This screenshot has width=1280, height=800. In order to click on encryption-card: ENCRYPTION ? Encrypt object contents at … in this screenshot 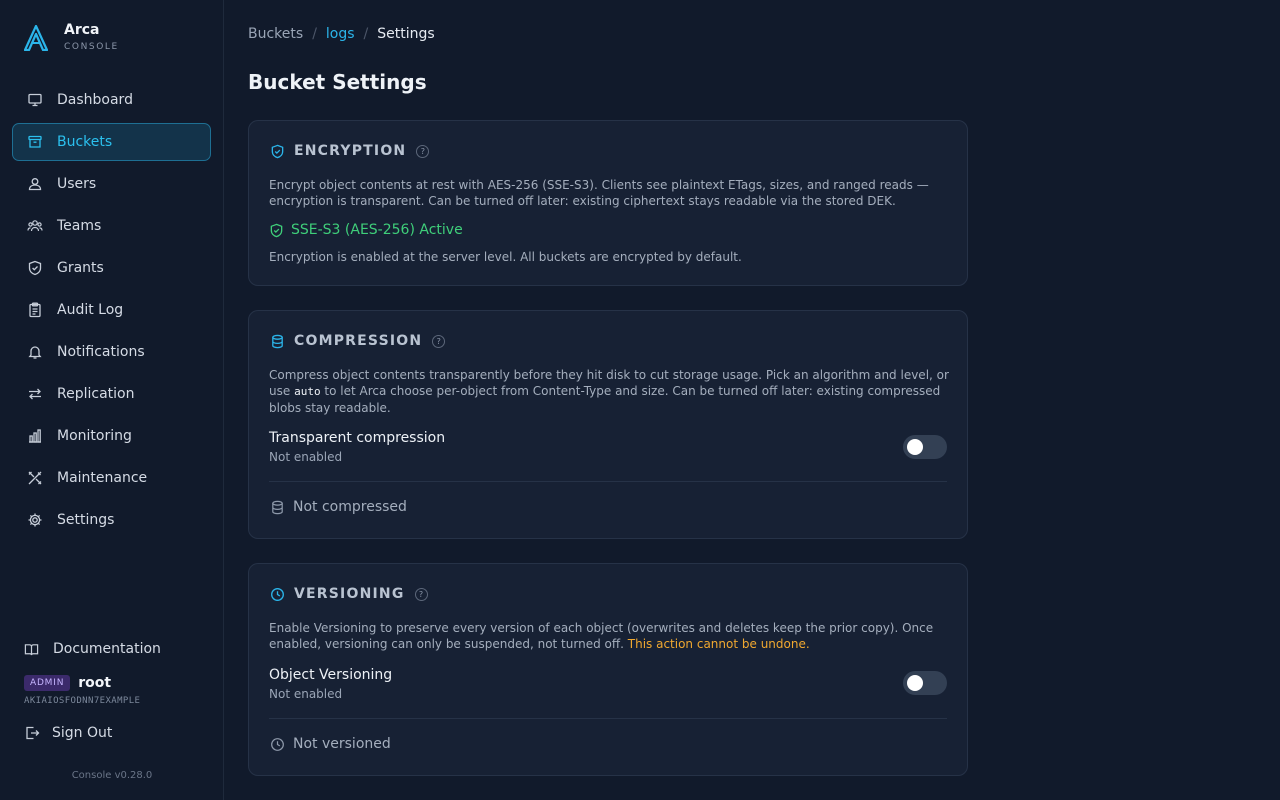, I will do `click(608, 203)`.